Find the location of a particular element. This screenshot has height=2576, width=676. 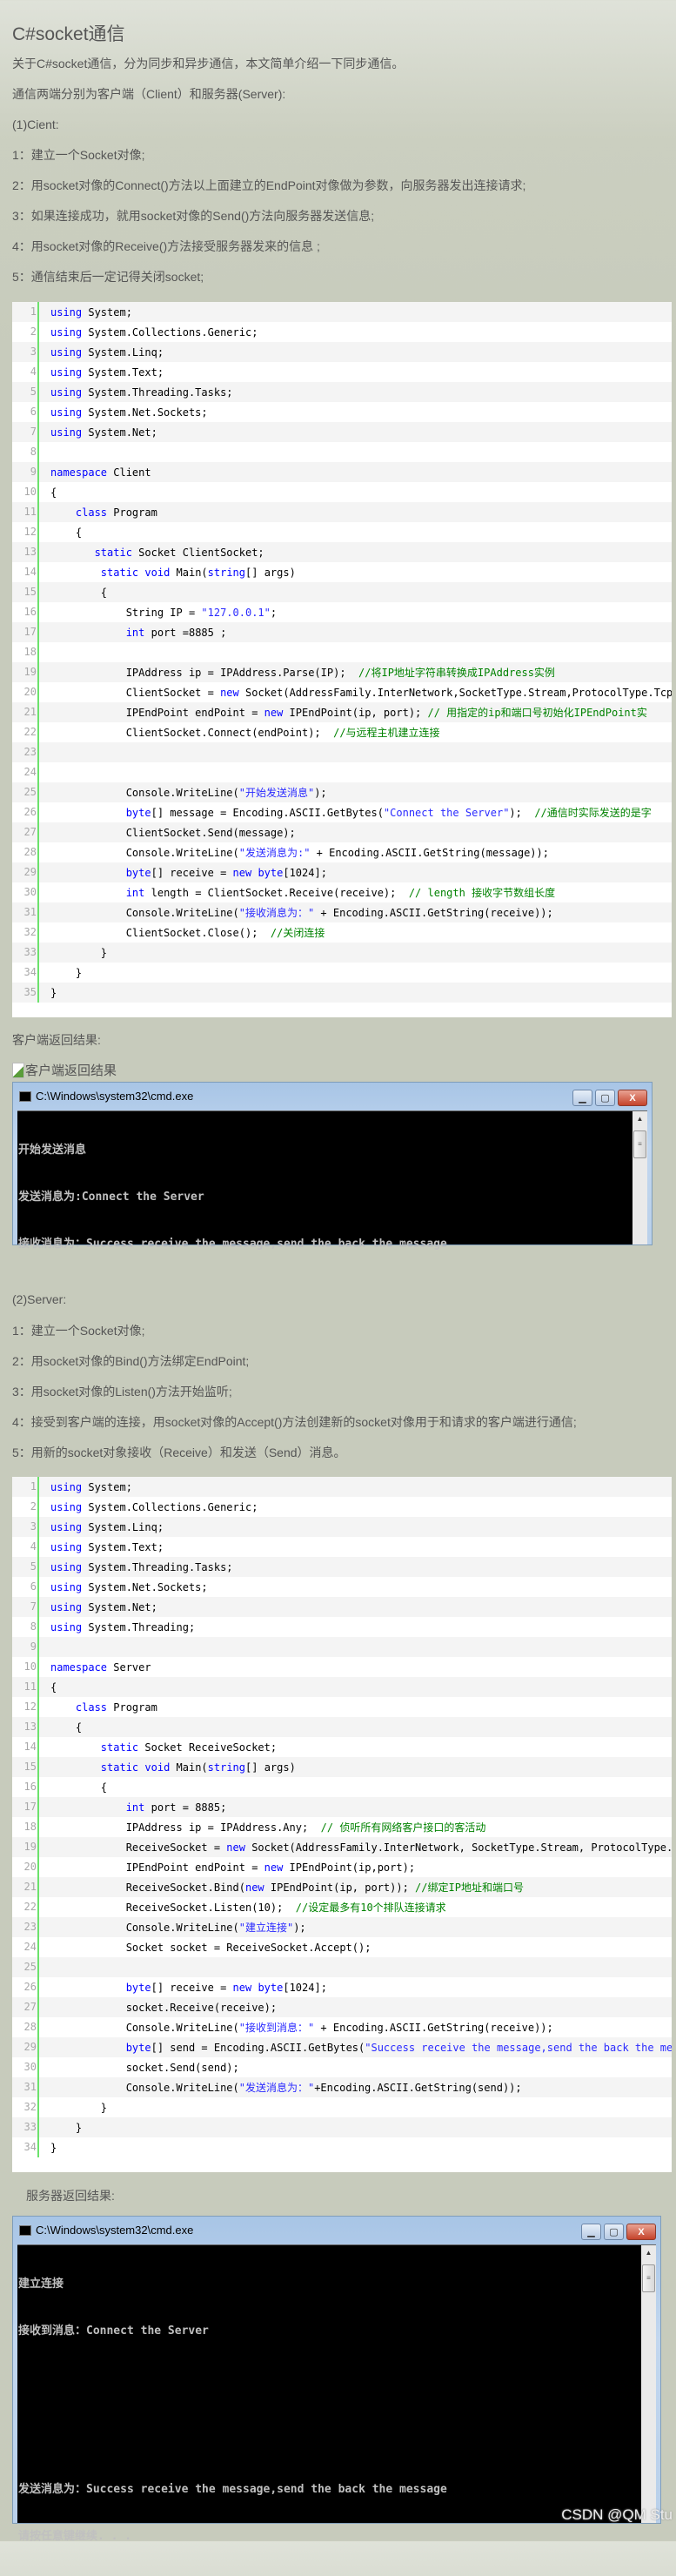

code-line: 26 byte[] receive = new byte[1024]; is located at coordinates (342, 1987).